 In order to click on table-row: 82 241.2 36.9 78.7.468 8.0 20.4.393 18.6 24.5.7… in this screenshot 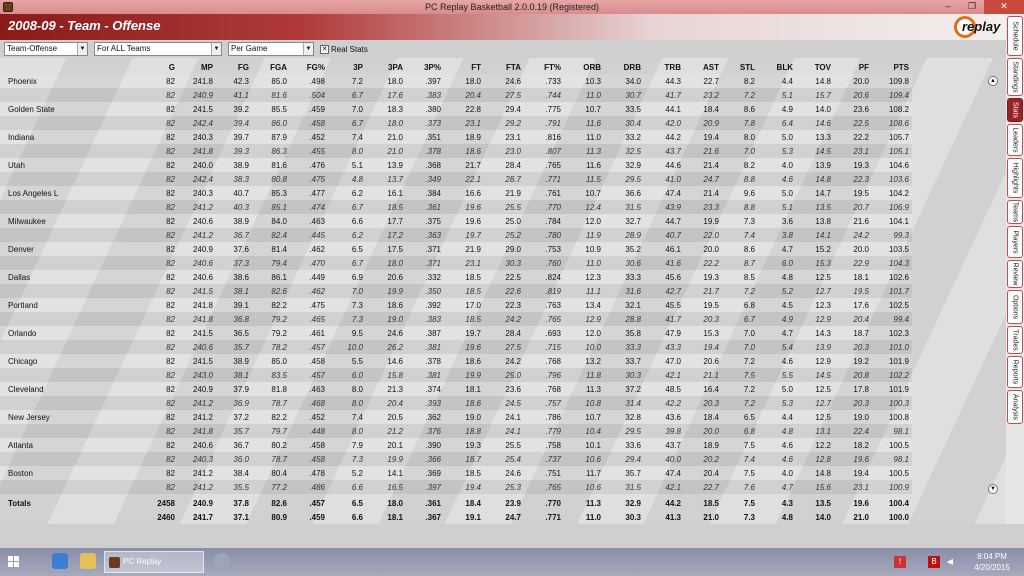, I will do `click(456, 403)`.